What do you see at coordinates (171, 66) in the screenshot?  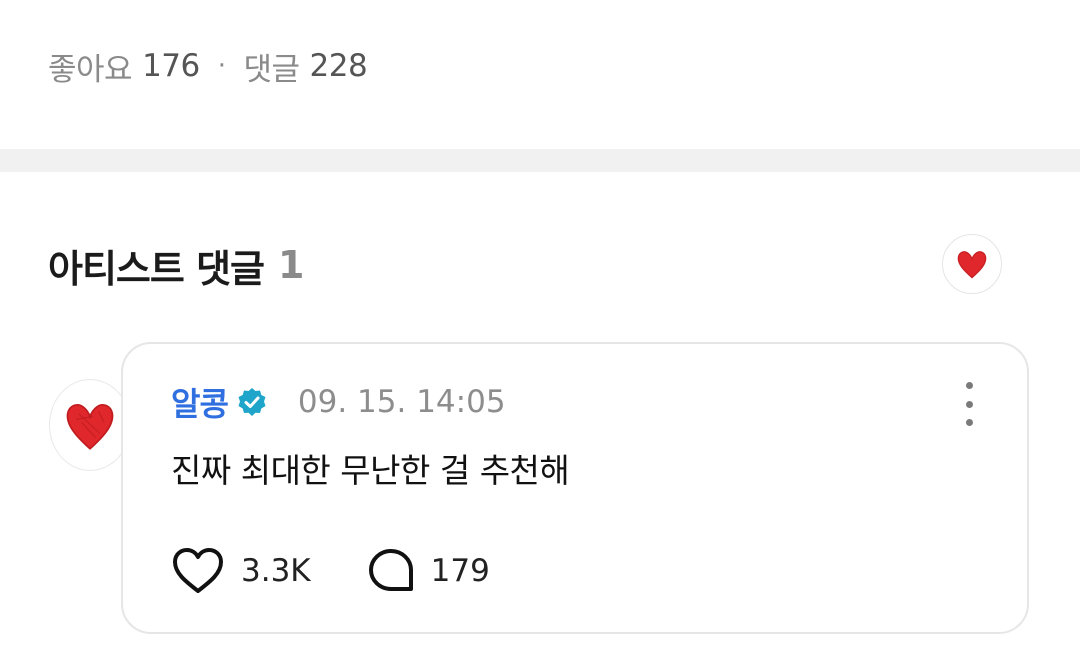 I see `like-count: 176` at bounding box center [171, 66].